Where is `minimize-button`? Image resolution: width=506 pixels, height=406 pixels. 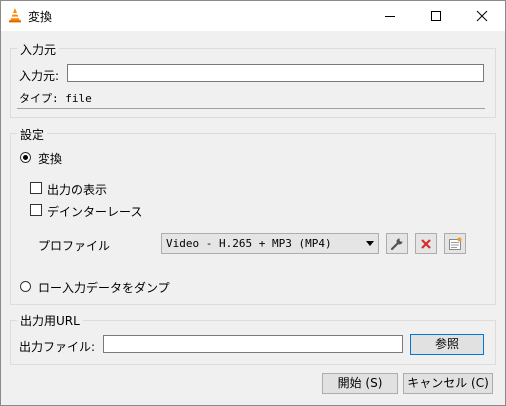 minimize-button is located at coordinates (390, 16).